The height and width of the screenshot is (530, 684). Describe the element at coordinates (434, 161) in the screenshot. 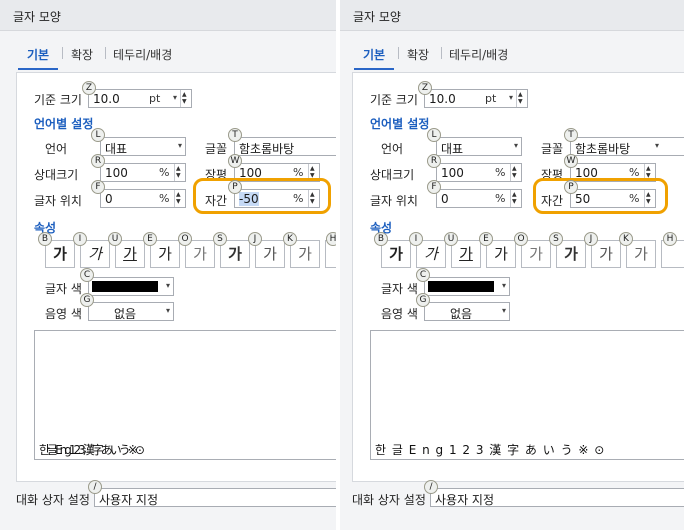

I see `shortcut-key-badge: R` at that location.